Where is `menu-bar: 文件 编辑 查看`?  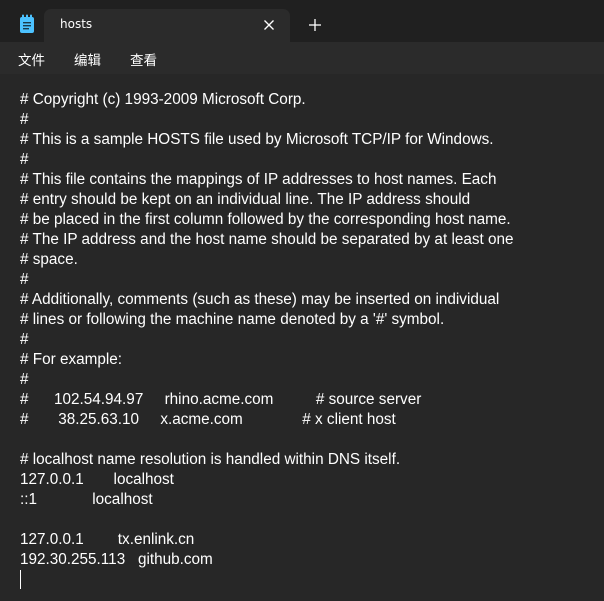
menu-bar: 文件 编辑 查看 is located at coordinates (302, 58).